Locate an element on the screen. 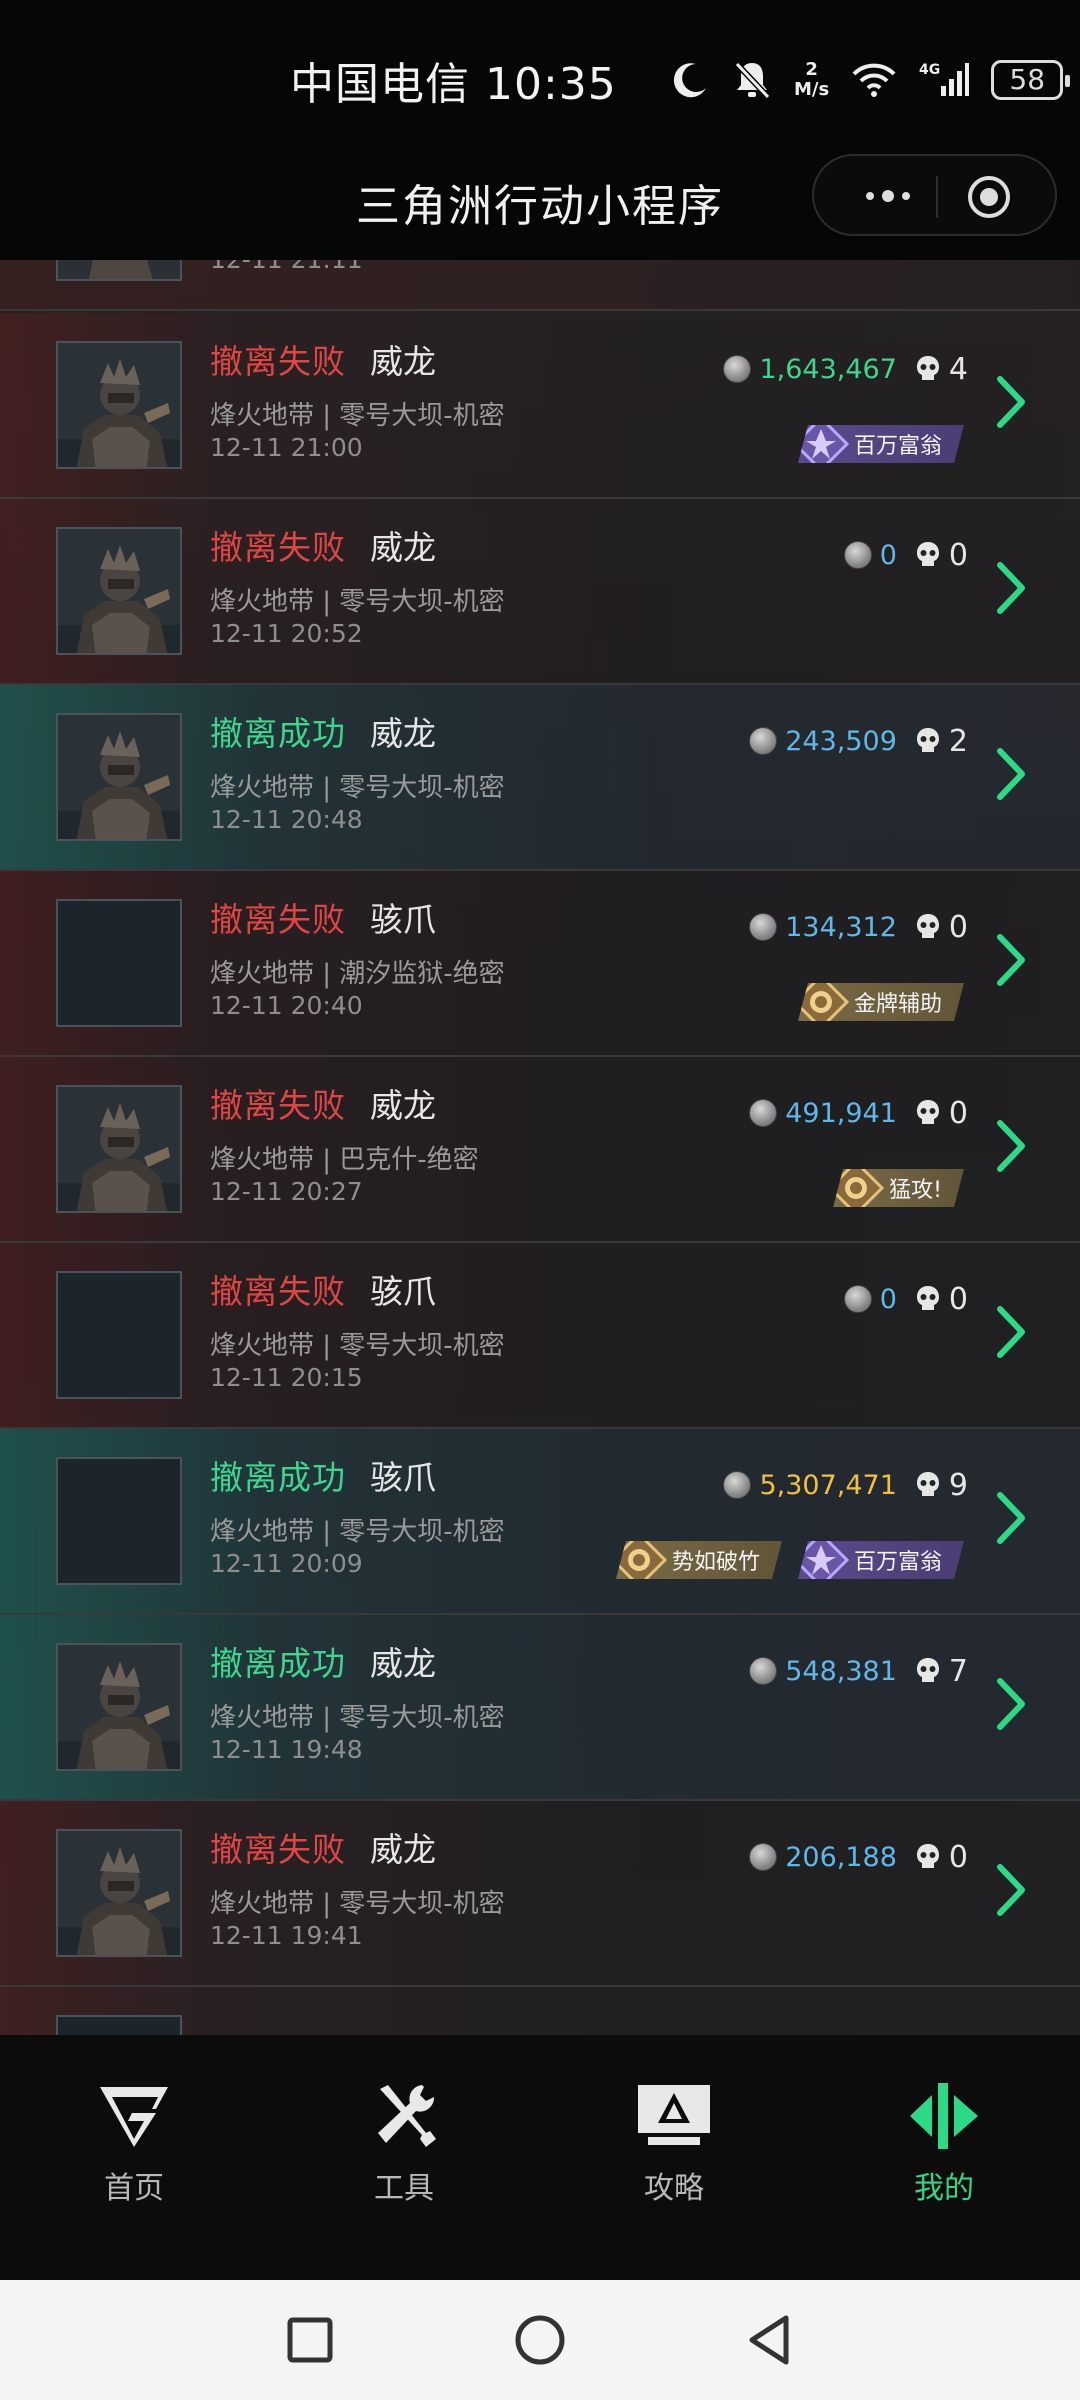 The image size is (1080, 2400). mini-program-header: 三角洲行动小程序 is located at coordinates (540, 205).